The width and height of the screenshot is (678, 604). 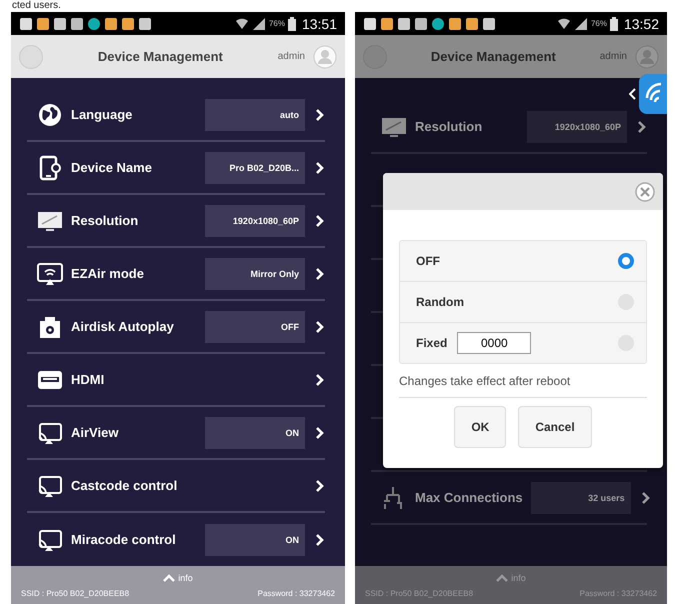 I want to click on tablet-icon, so click(x=50, y=167).